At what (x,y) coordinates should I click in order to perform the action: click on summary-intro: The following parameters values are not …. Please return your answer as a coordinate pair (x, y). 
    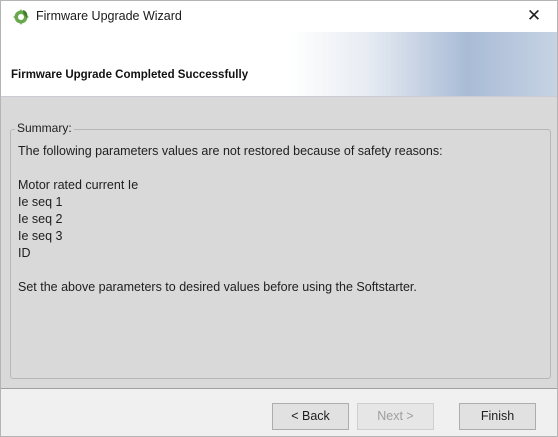
    Looking at the image, I should click on (230, 151).